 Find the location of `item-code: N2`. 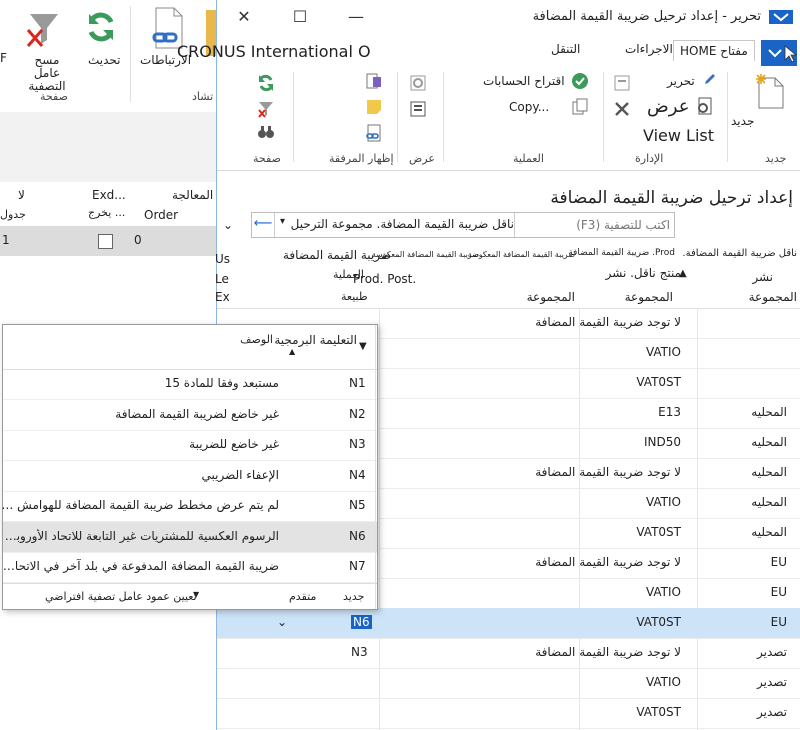

item-code: N2 is located at coordinates (357, 413).